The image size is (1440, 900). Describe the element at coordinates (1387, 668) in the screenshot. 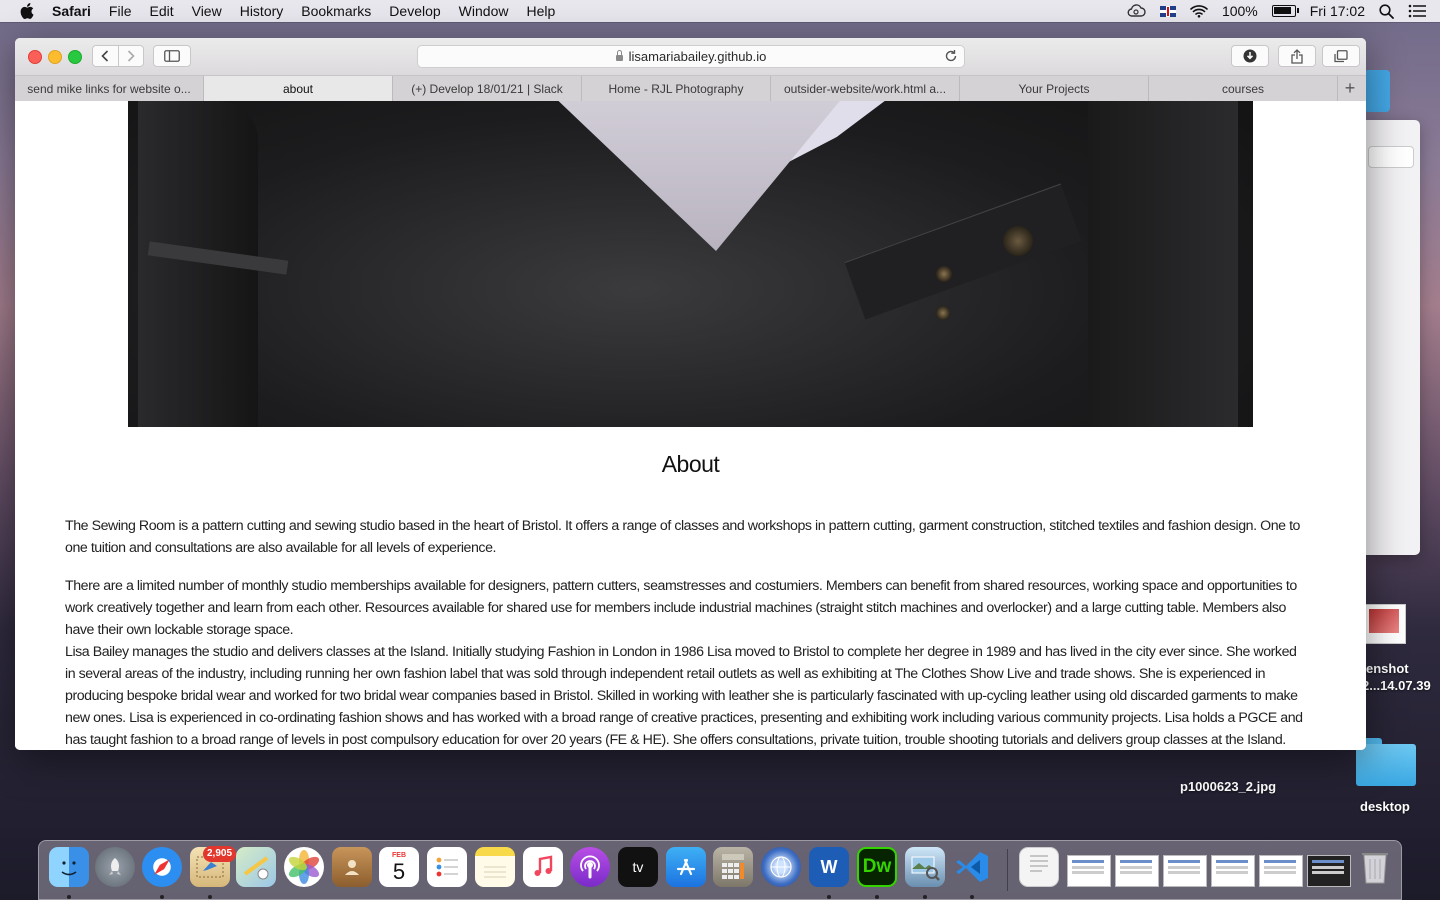

I see `desktop-screenshot-label-1: enshot` at that location.